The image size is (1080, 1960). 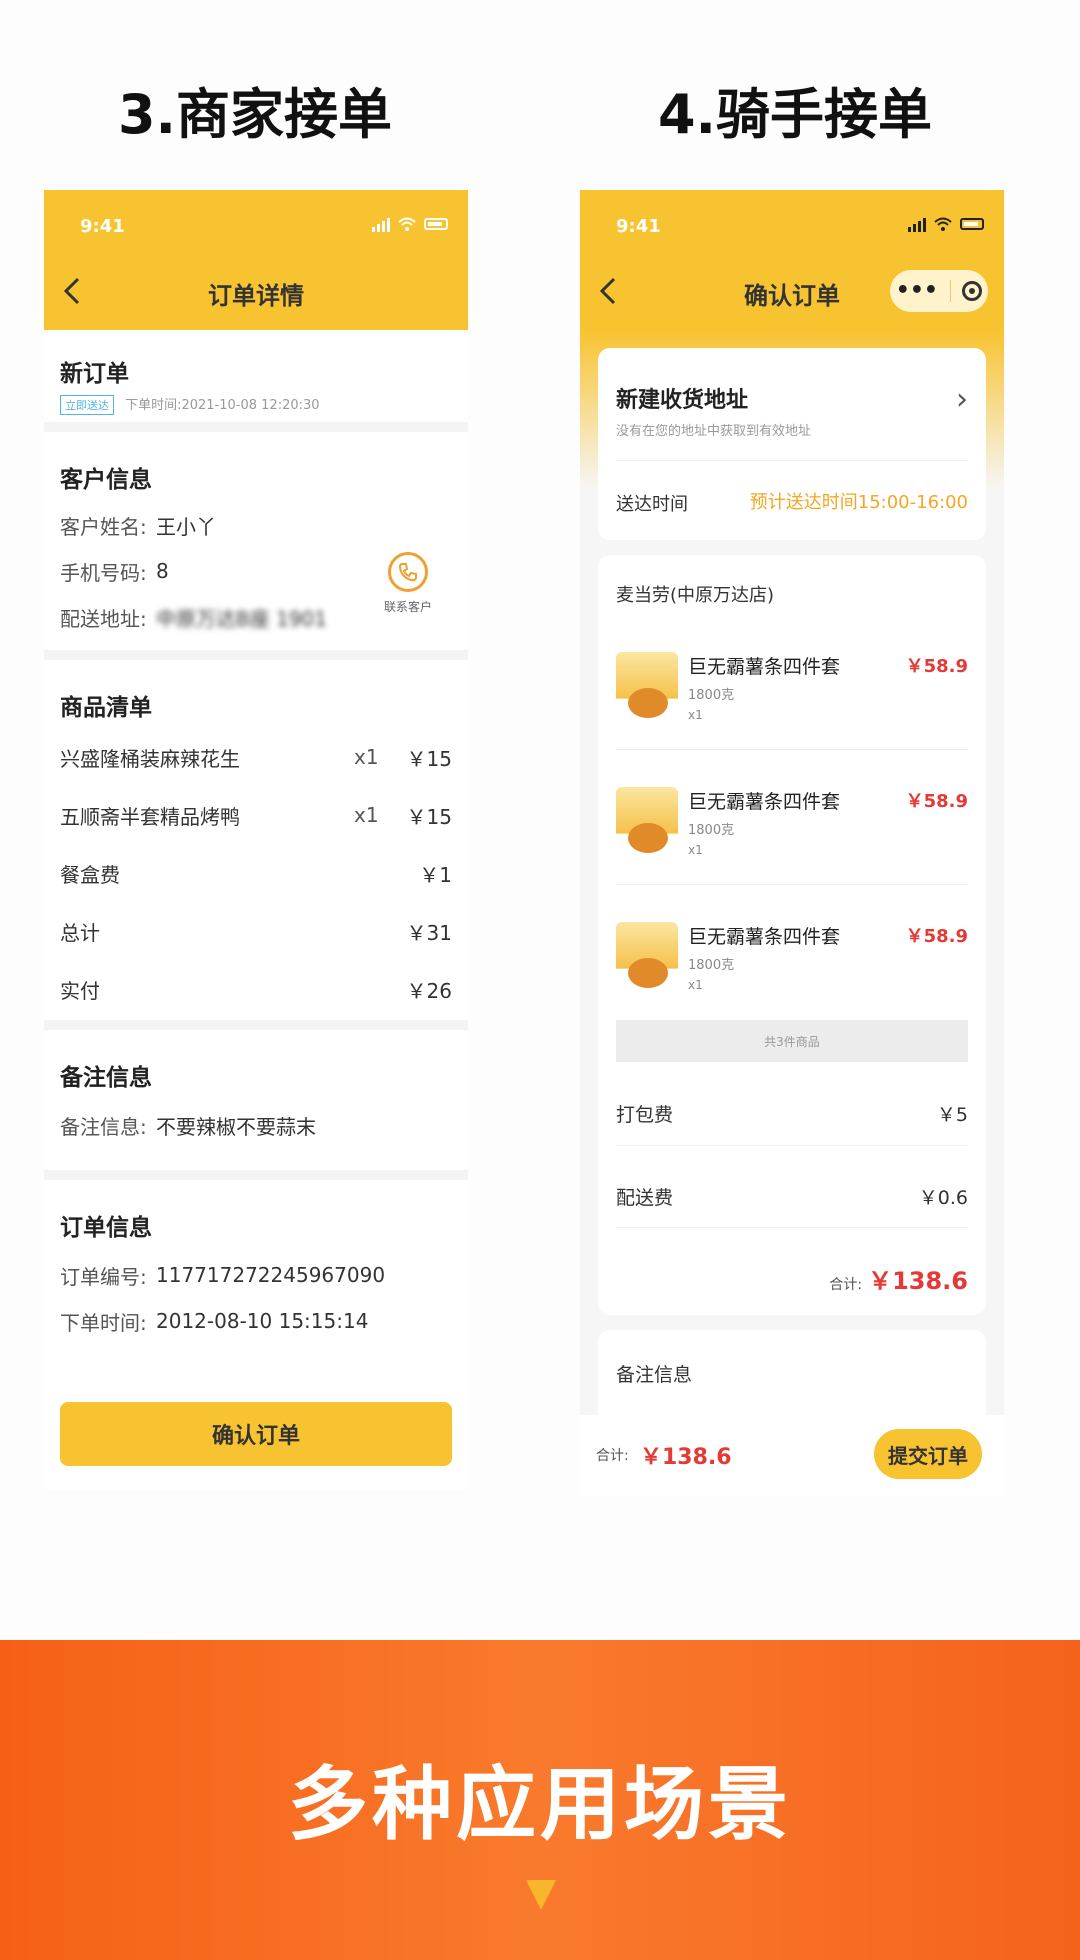 I want to click on remark-value: 不要辣椒不要蒜末, so click(x=236, y=1126).